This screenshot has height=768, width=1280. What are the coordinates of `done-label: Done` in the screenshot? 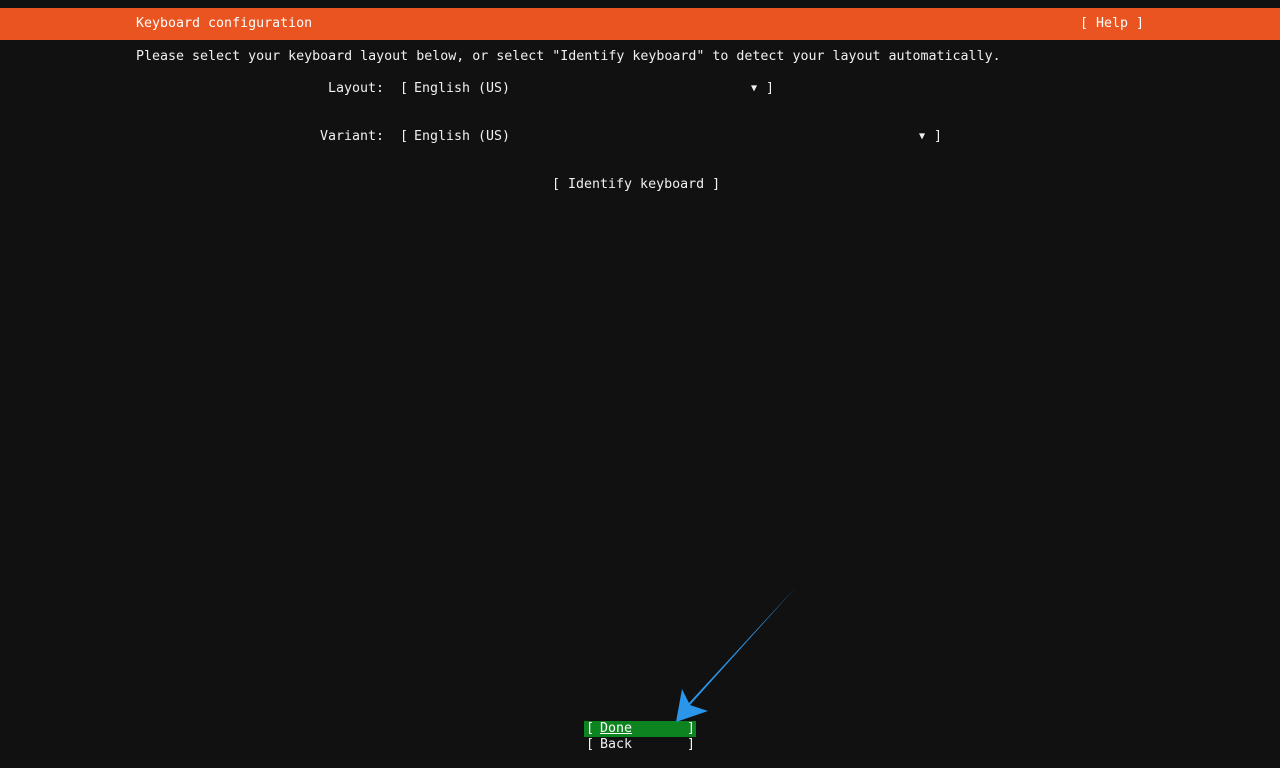 It's located at (616, 728).